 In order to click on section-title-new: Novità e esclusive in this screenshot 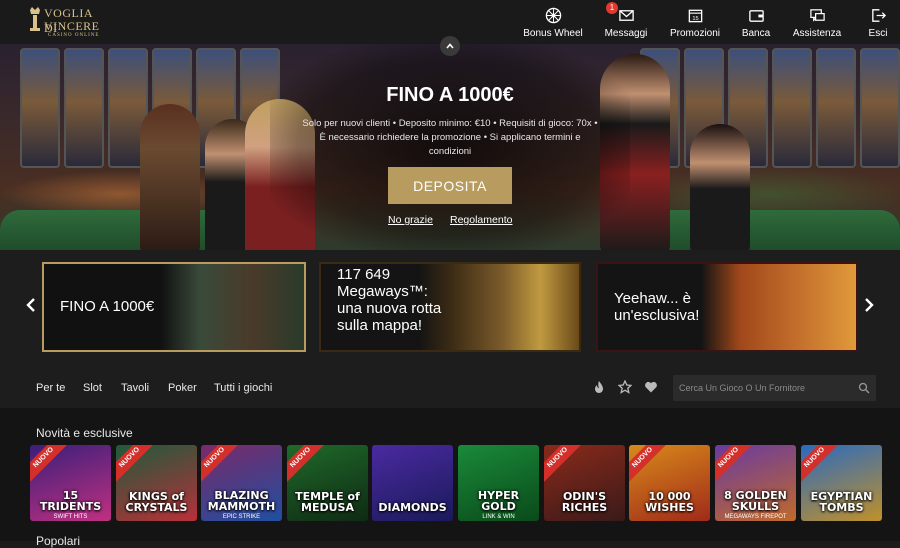, I will do `click(84, 433)`.